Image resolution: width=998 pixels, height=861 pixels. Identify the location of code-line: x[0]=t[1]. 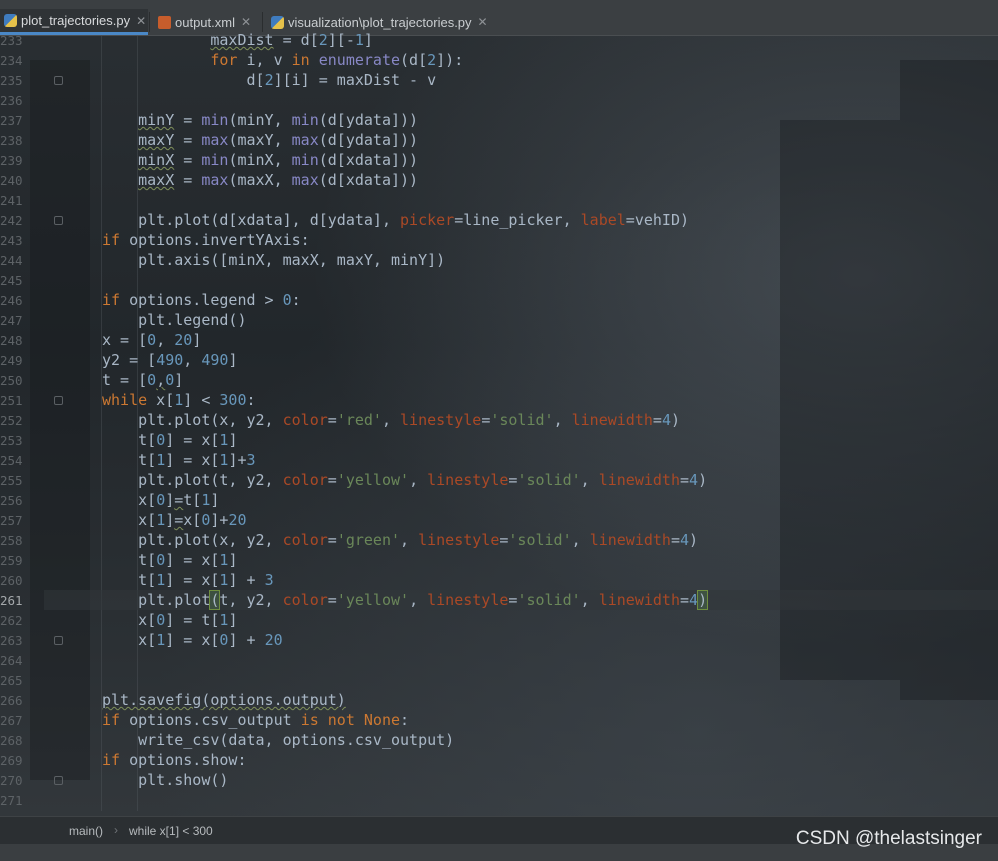
(142, 500).